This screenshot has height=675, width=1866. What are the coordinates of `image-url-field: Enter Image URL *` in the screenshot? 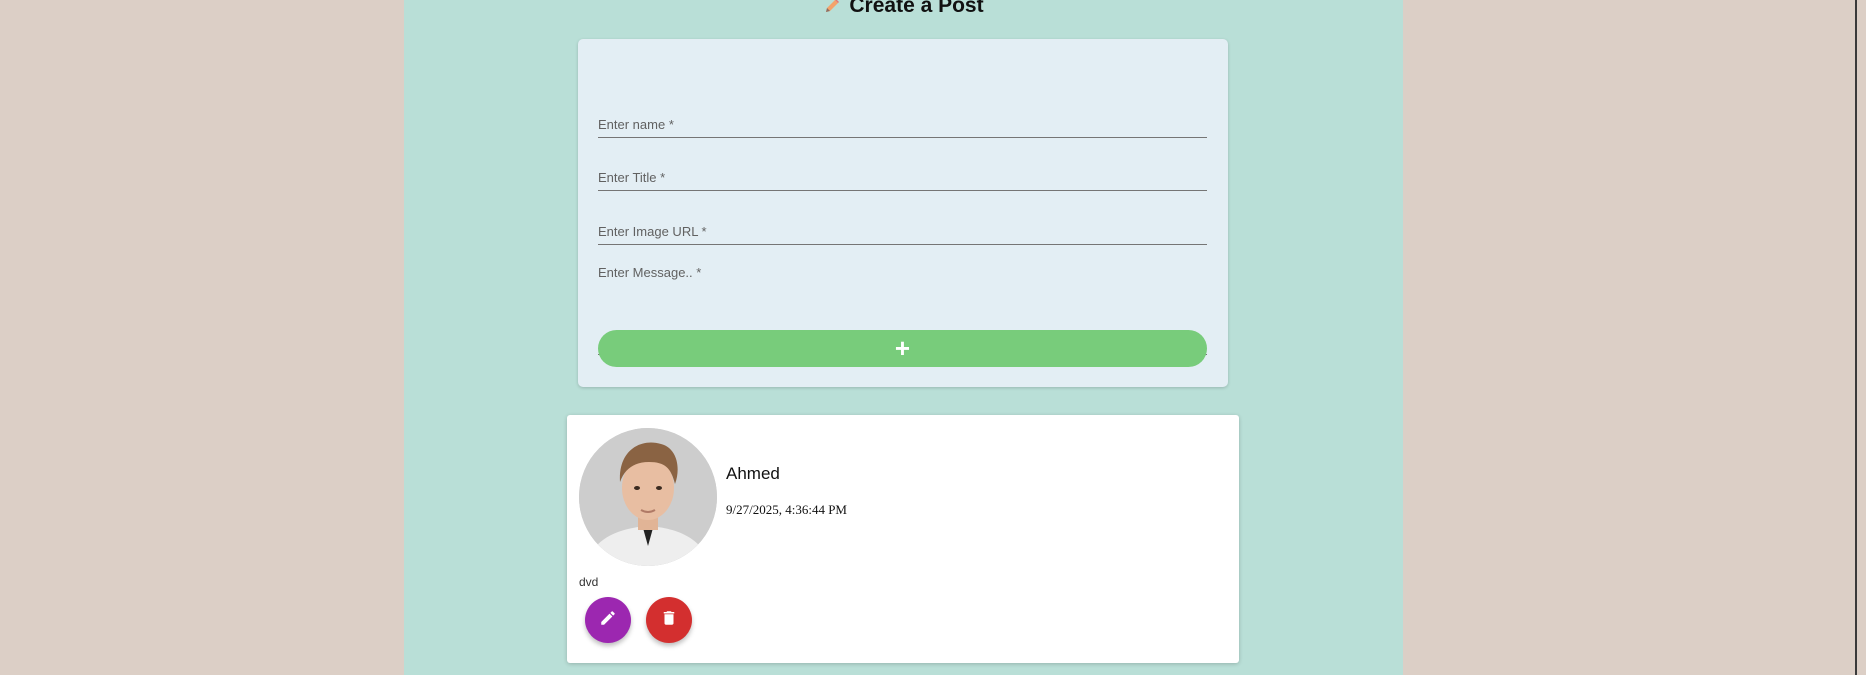 It's located at (902, 220).